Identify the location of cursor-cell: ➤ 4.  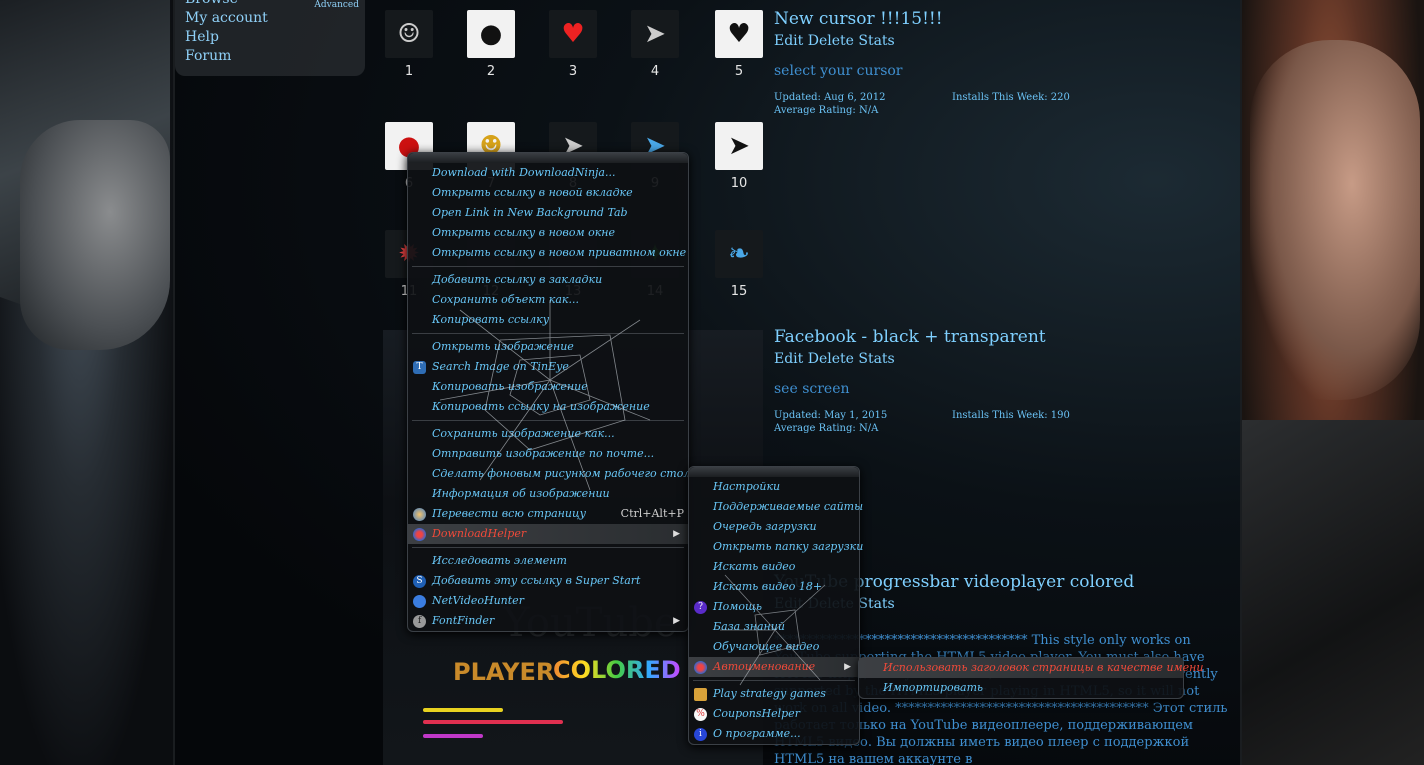
(655, 44).